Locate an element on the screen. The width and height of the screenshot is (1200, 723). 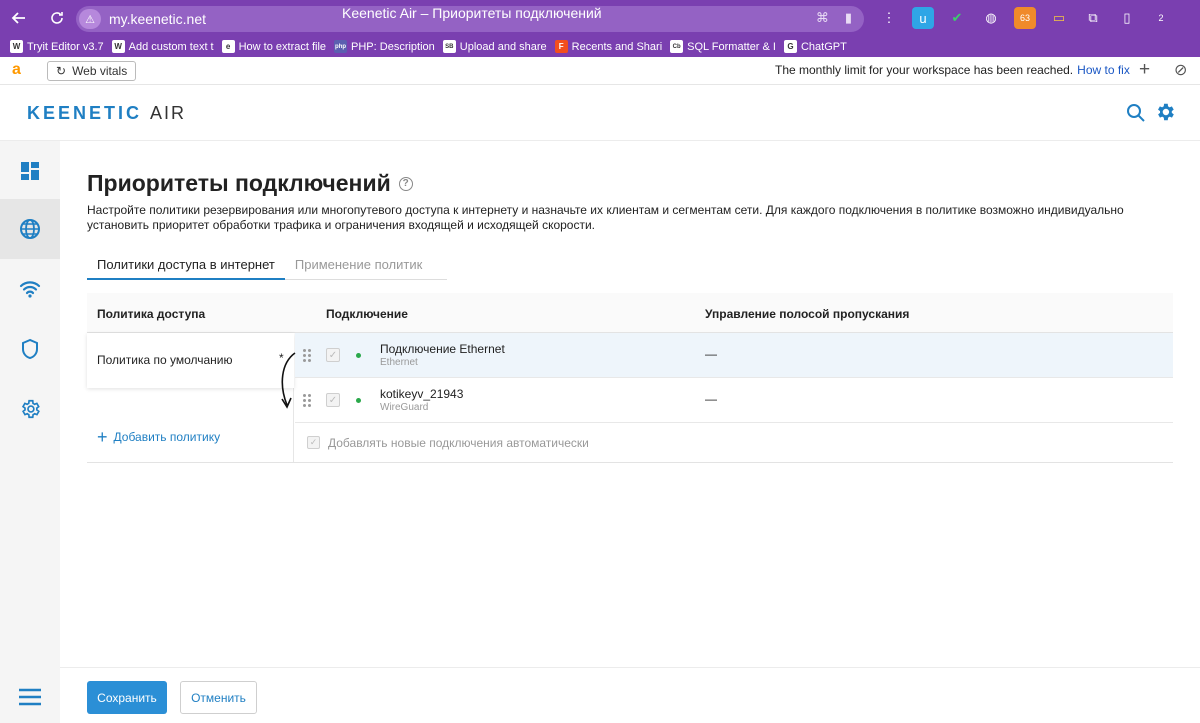
nav-settings is located at coordinates (30, 409).